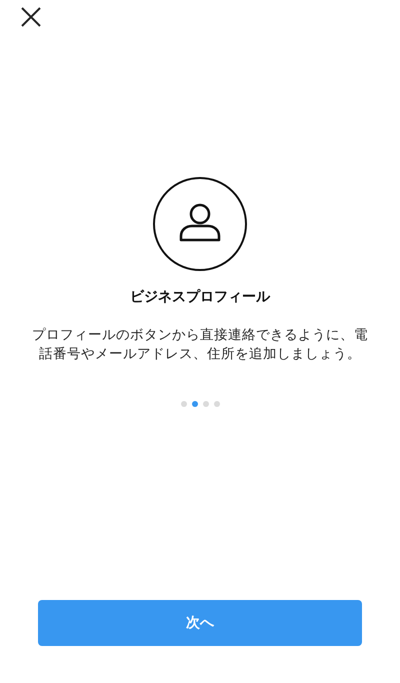 The width and height of the screenshot is (400, 683). What do you see at coordinates (200, 297) in the screenshot?
I see `feature-title: ビジネスプロフィール` at bounding box center [200, 297].